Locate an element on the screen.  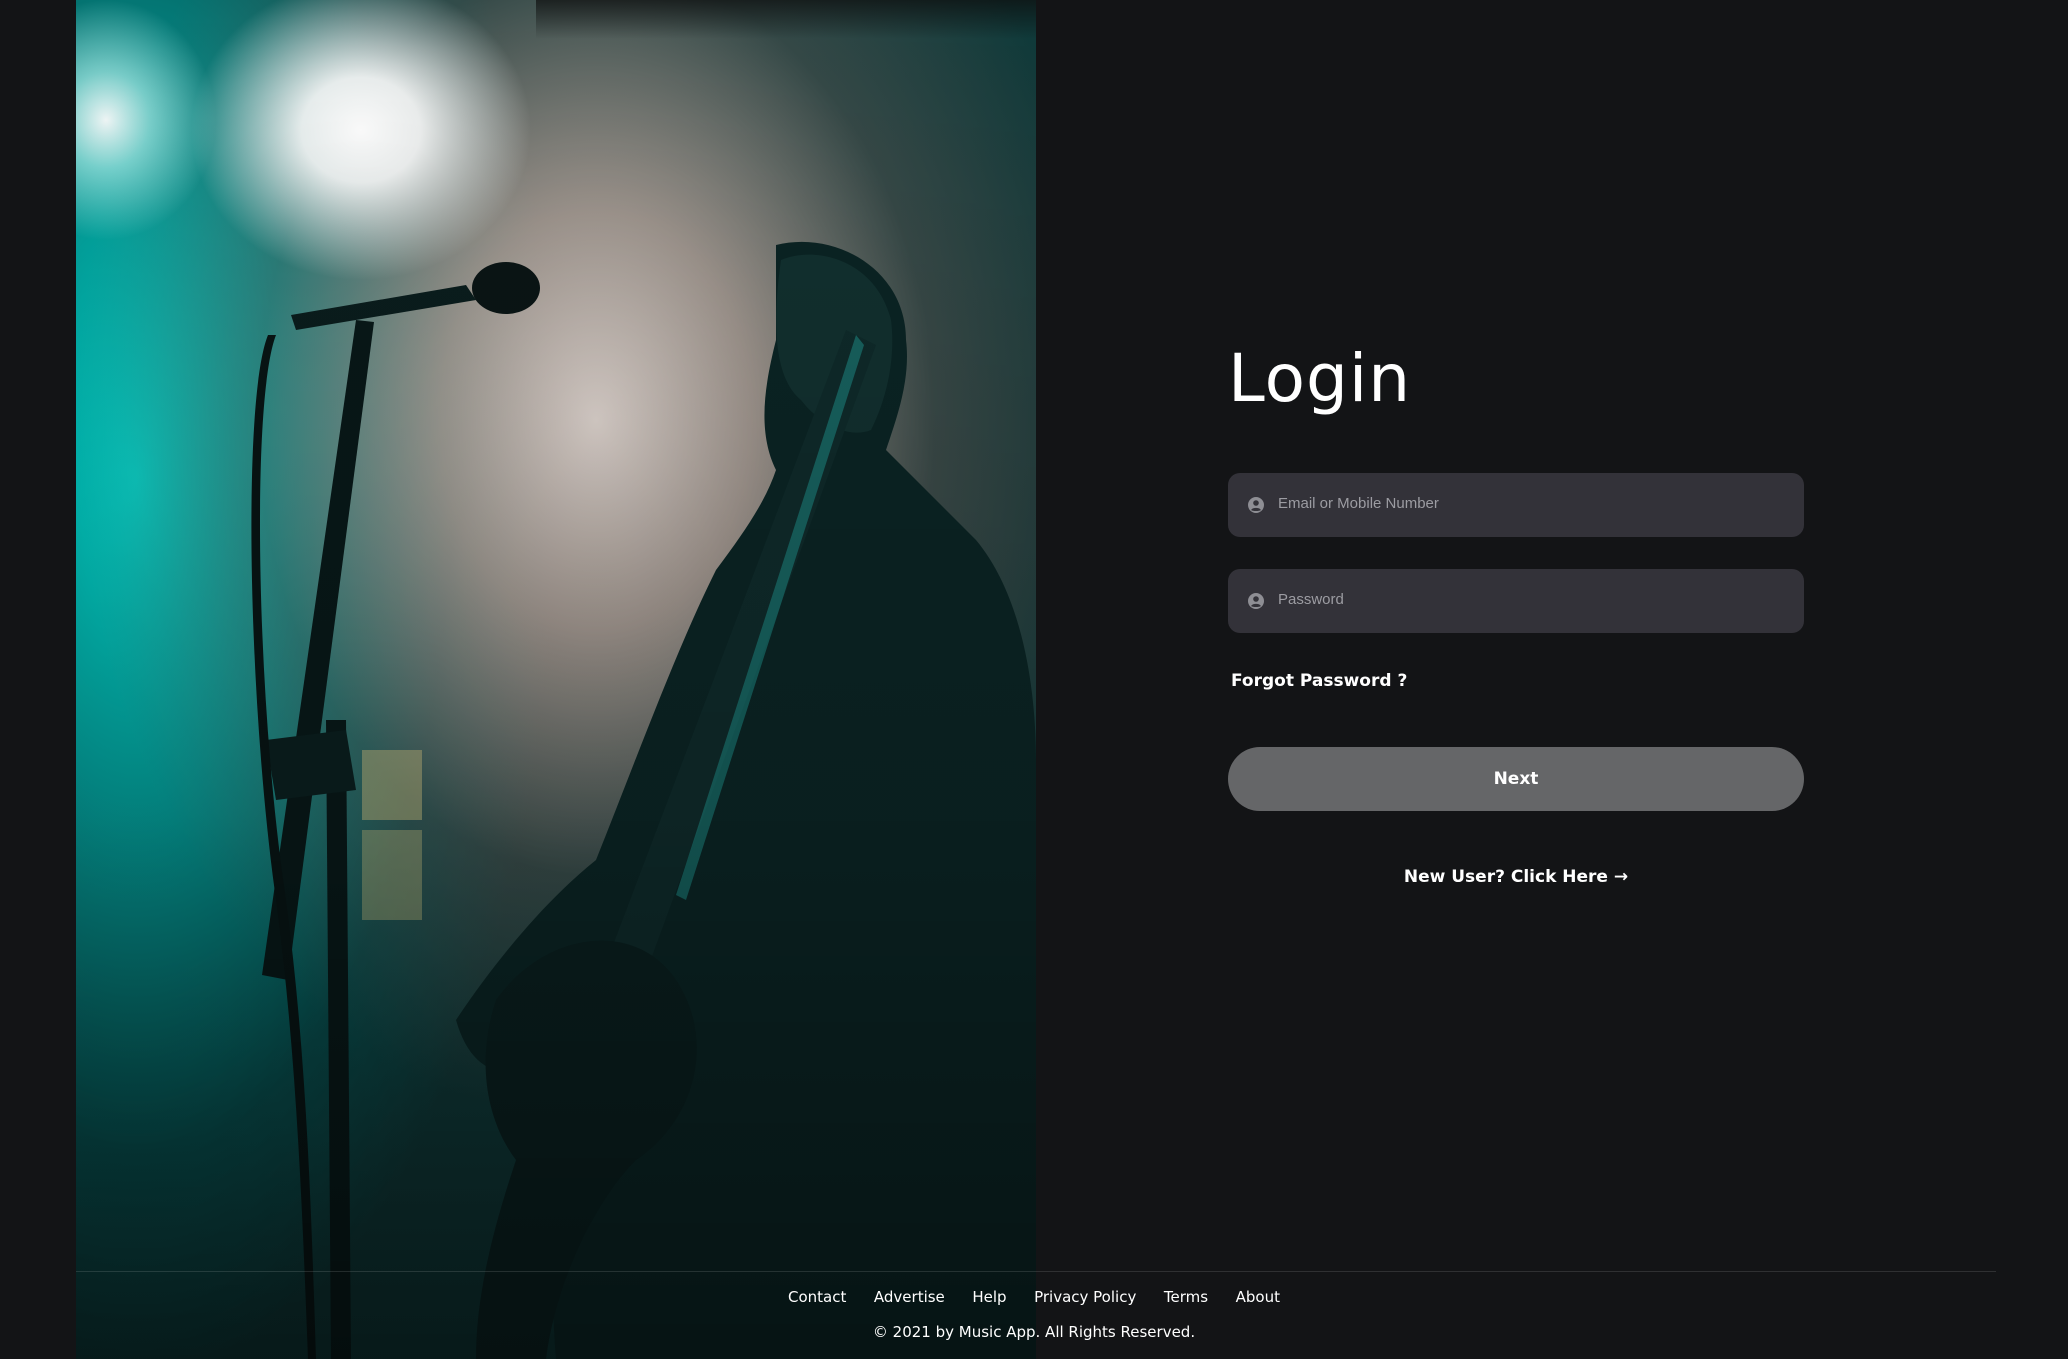
footer-link-advertise: Advertise is located at coordinates (909, 1297).